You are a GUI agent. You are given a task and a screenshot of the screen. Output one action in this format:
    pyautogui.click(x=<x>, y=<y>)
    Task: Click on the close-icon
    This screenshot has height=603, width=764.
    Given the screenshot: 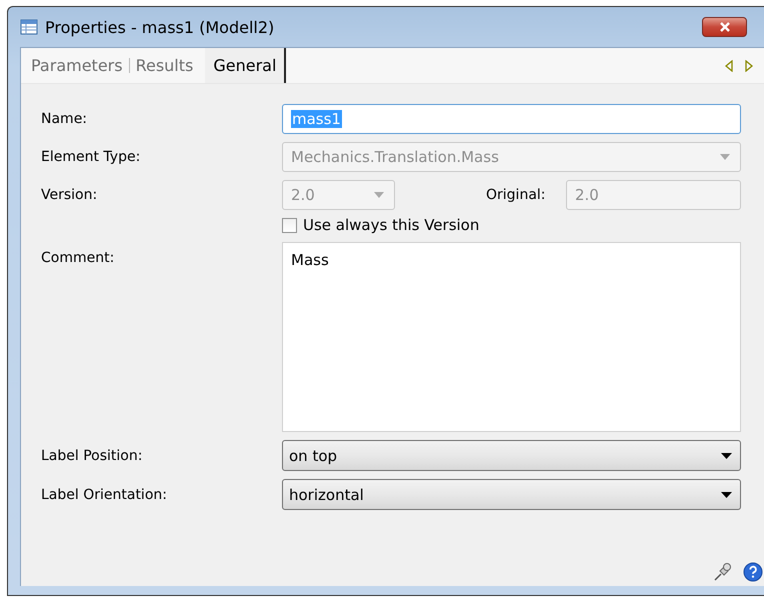 What is the action you would take?
    pyautogui.click(x=725, y=27)
    